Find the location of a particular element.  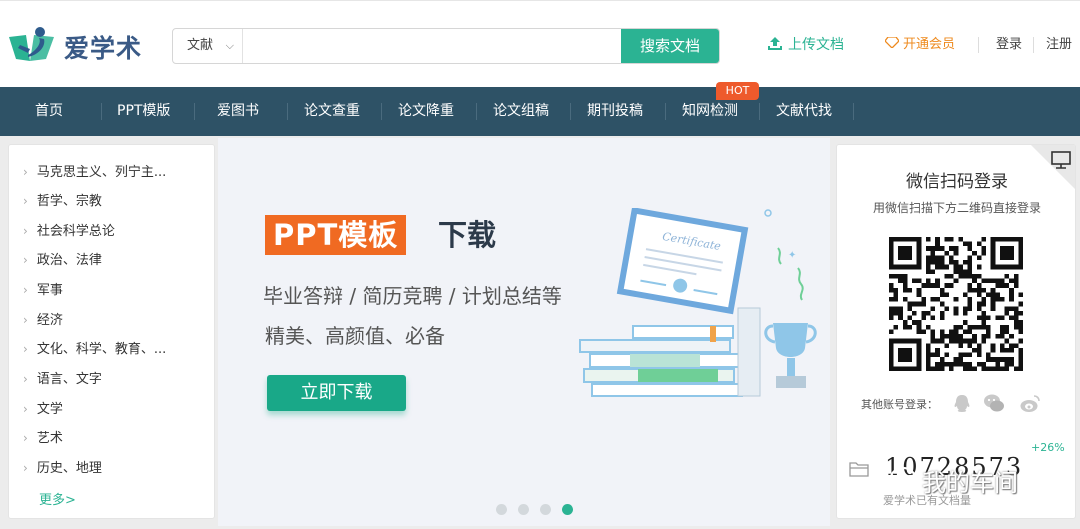

nav-item-ppt: PPT模版 is located at coordinates (143, 111).